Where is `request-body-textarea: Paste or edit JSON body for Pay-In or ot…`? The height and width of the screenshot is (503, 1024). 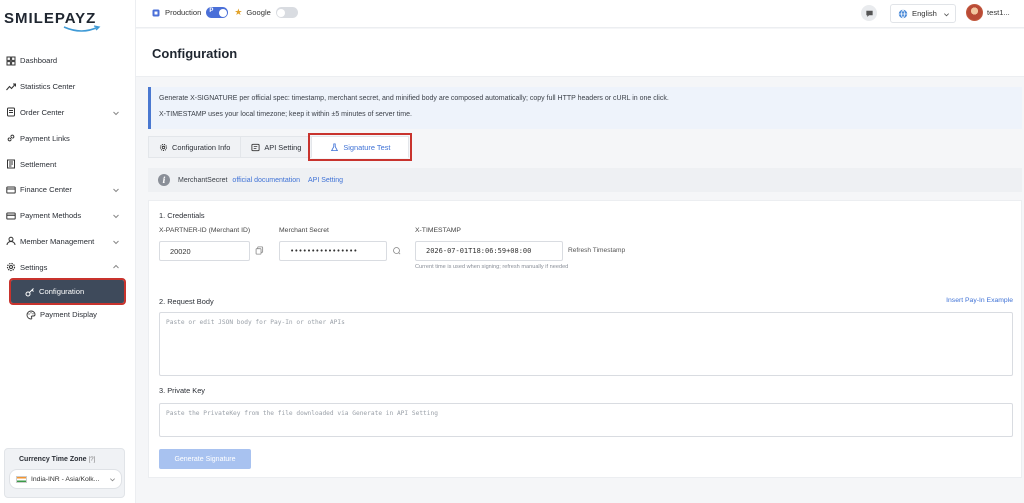
request-body-textarea: Paste or edit JSON body for Pay-In or ot… is located at coordinates (586, 344).